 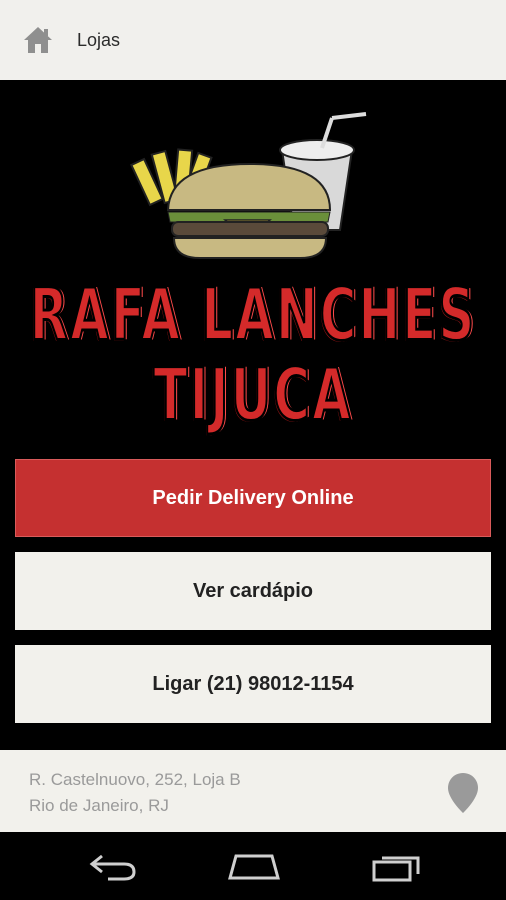 What do you see at coordinates (253, 40) in the screenshot?
I see `top-bar: Lojas` at bounding box center [253, 40].